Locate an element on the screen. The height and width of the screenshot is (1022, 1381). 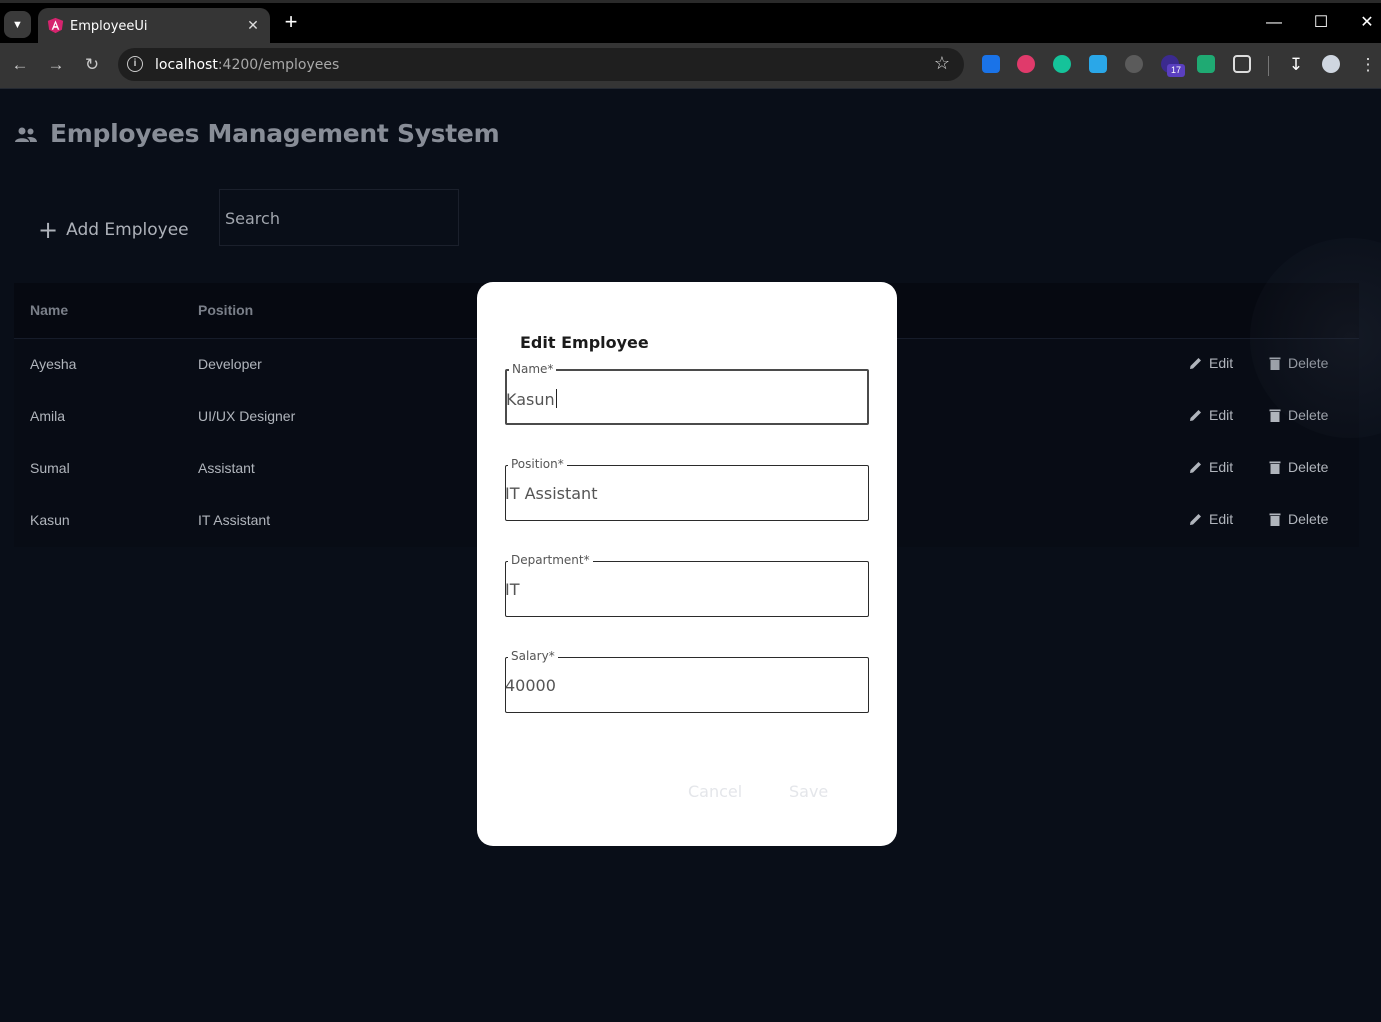
address-bar: i localhost:4200/employees ☆ is located at coordinates (541, 64).